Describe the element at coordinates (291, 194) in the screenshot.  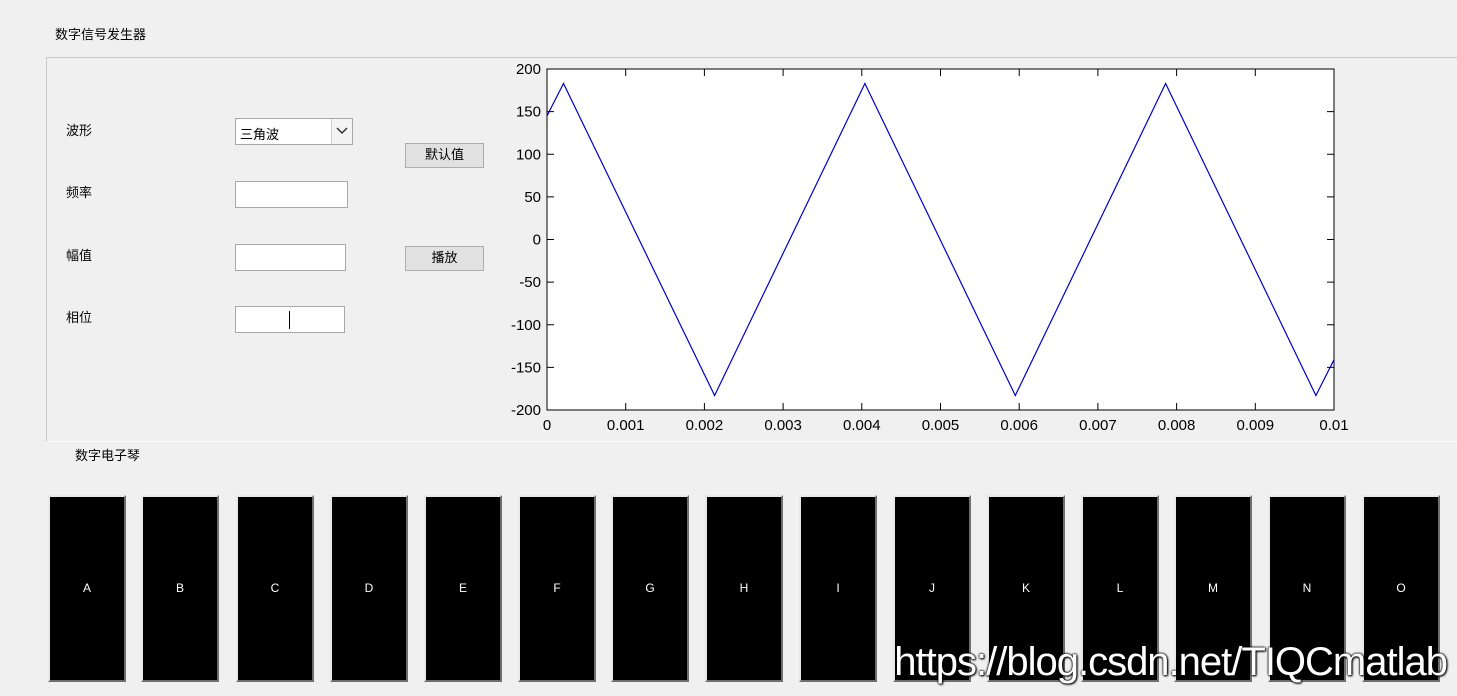
I see `frequency-input` at that location.